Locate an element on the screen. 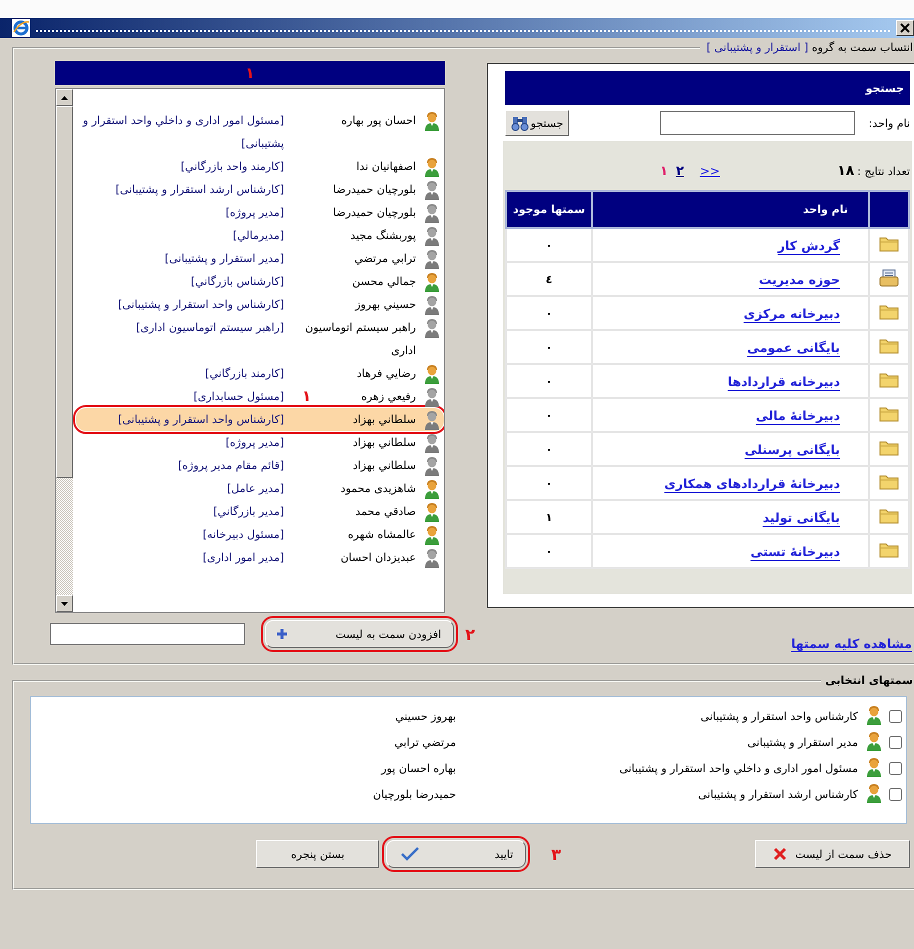  scrollbar is located at coordinates (64, 350).